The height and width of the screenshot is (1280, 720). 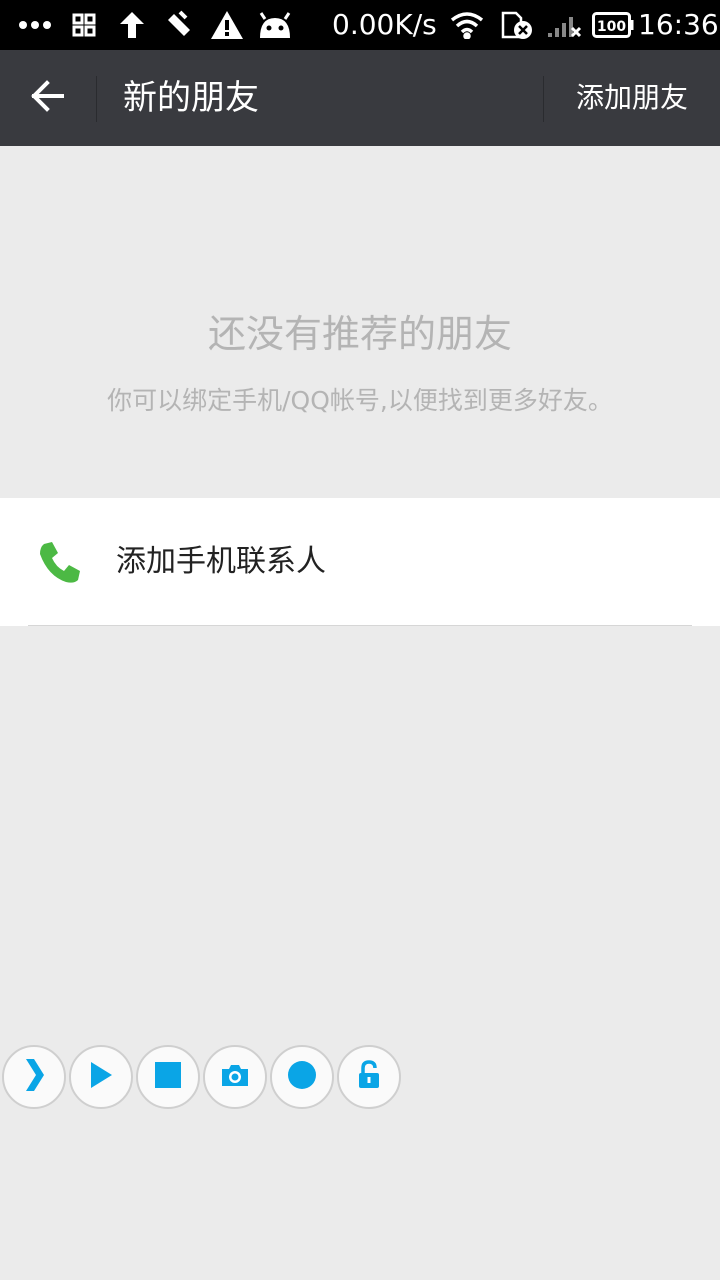 I want to click on add-phone-contacts-item: 添加手机联系人, so click(x=360, y=562).